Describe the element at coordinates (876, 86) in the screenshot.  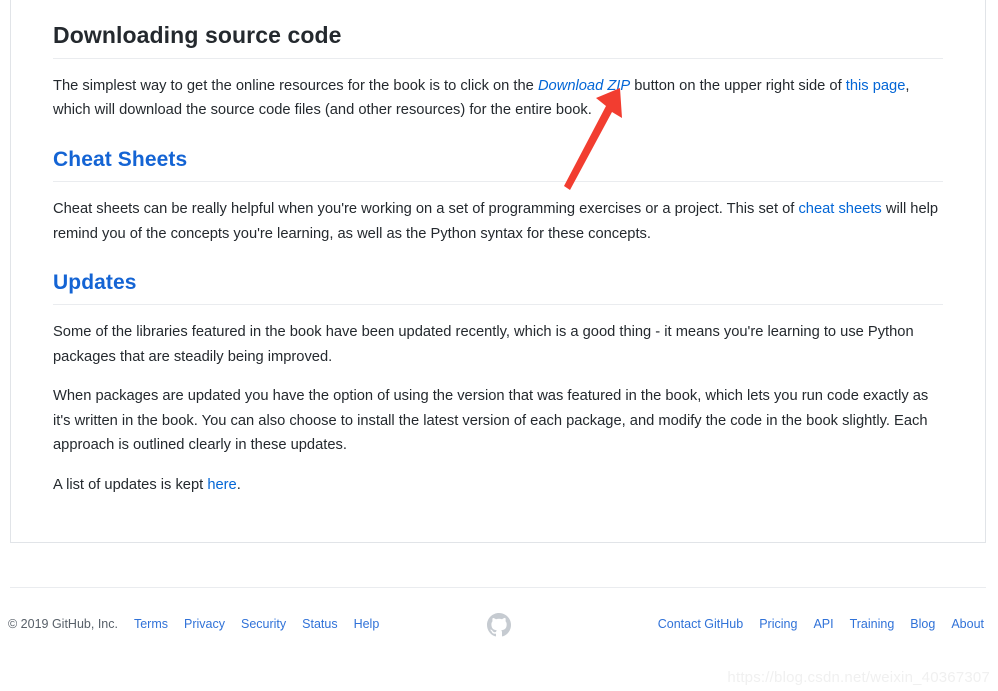
I see `this-page-link: this page` at that location.